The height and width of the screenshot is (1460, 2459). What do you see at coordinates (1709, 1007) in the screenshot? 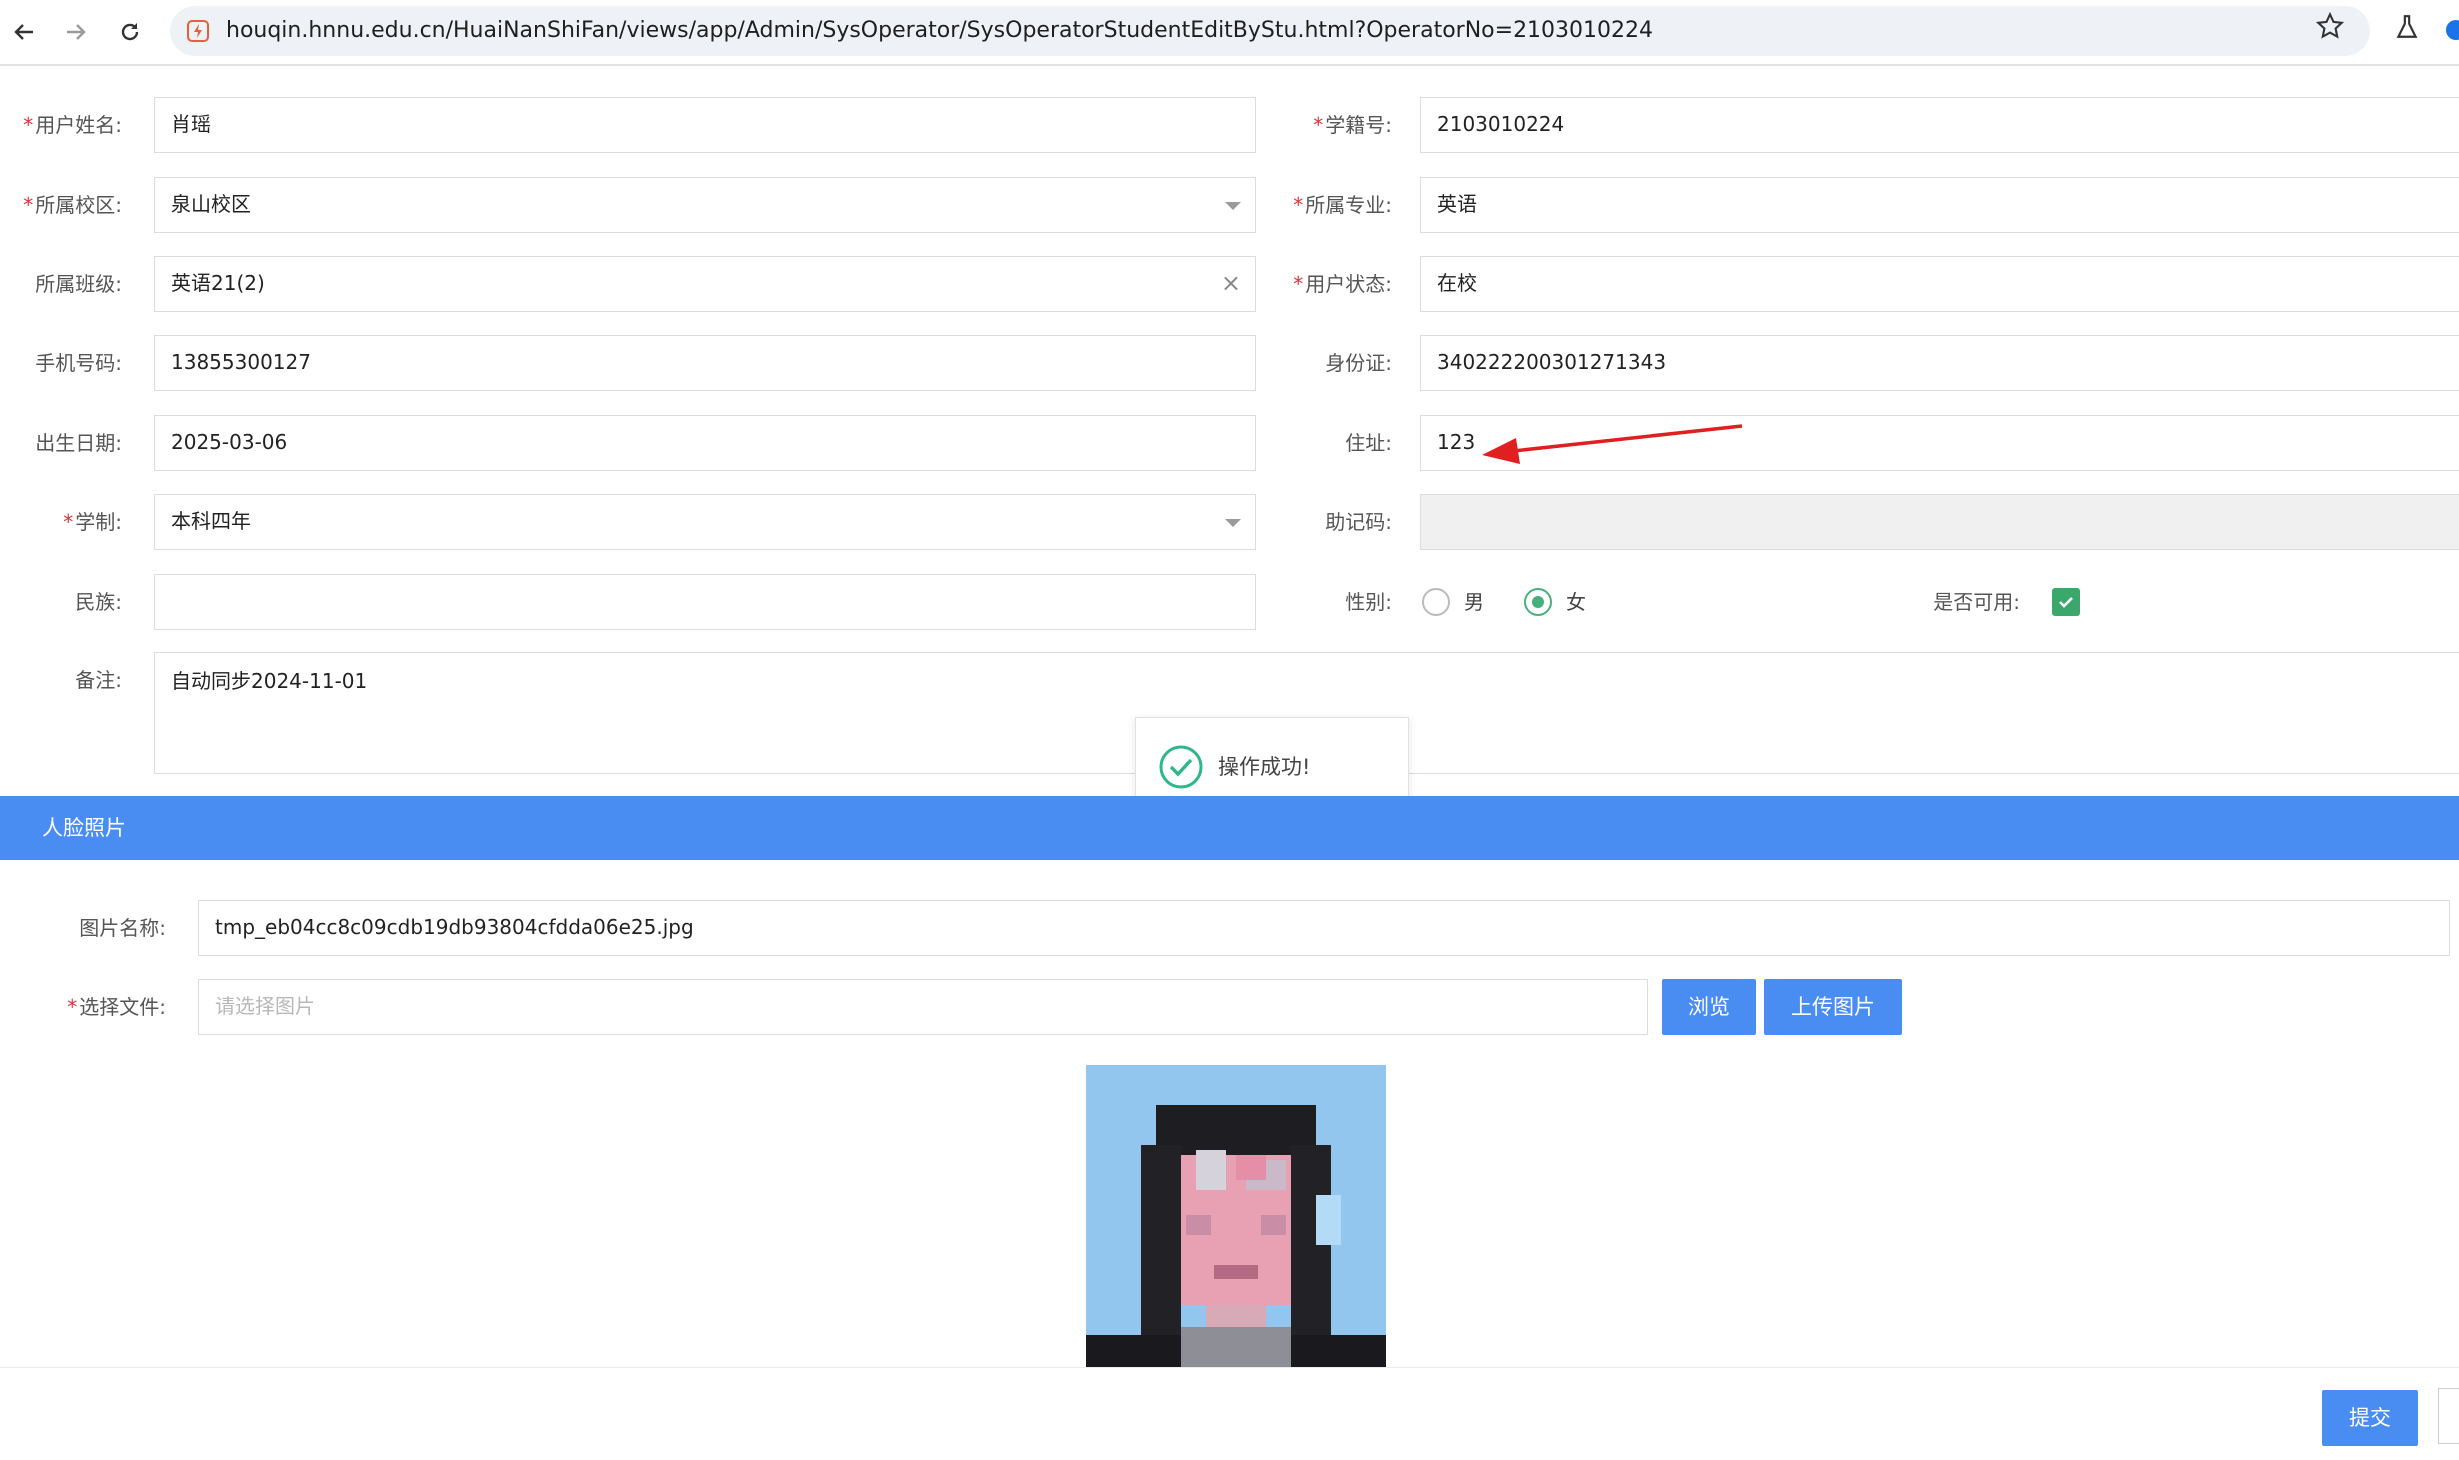
I see `browse-button: 浏览` at bounding box center [1709, 1007].